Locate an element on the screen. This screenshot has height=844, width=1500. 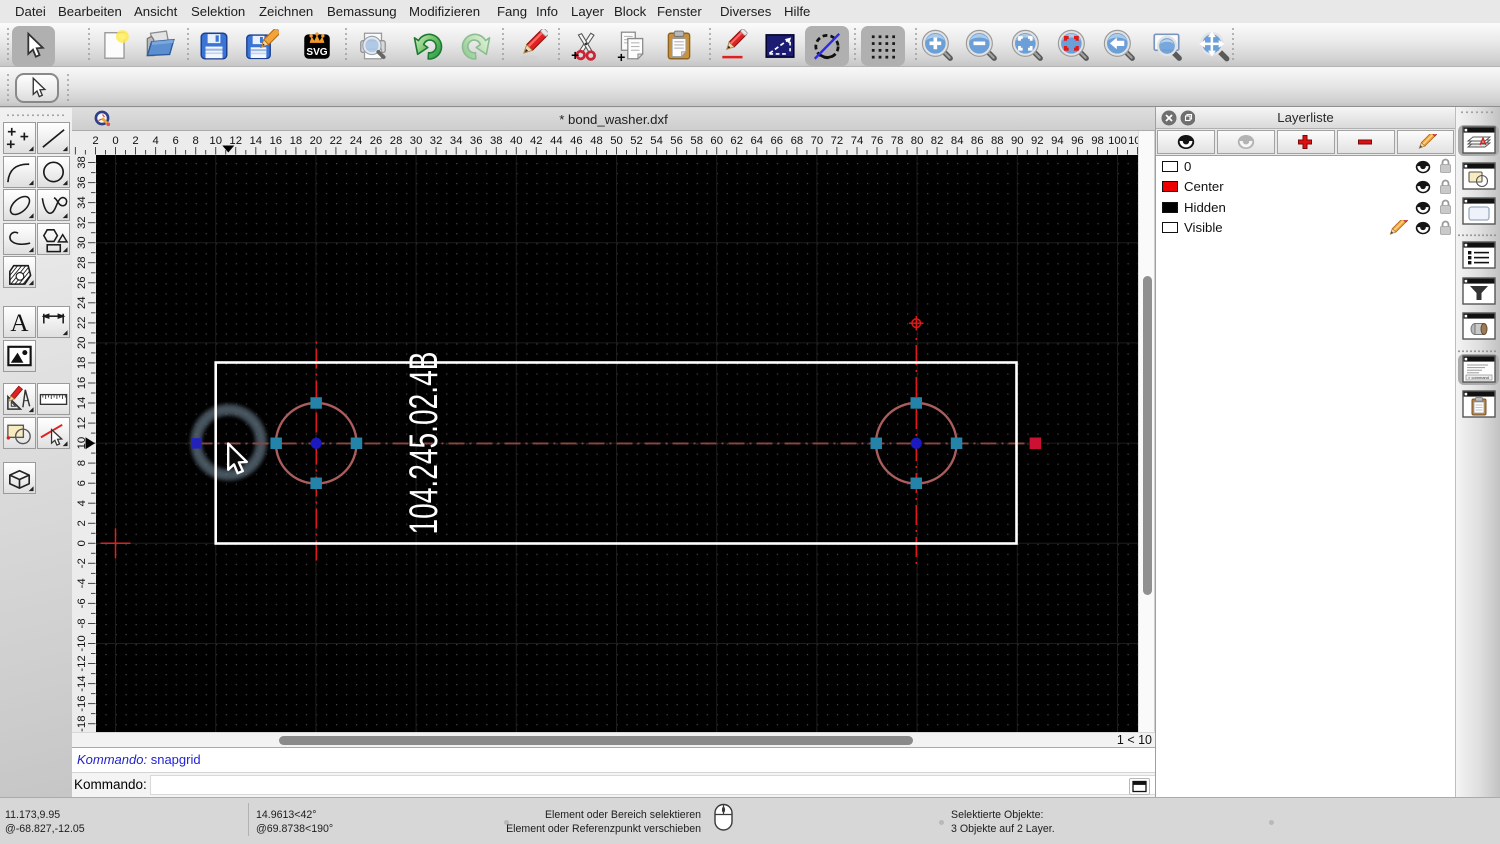
svg-text: SVG is located at coordinates (316, 52).